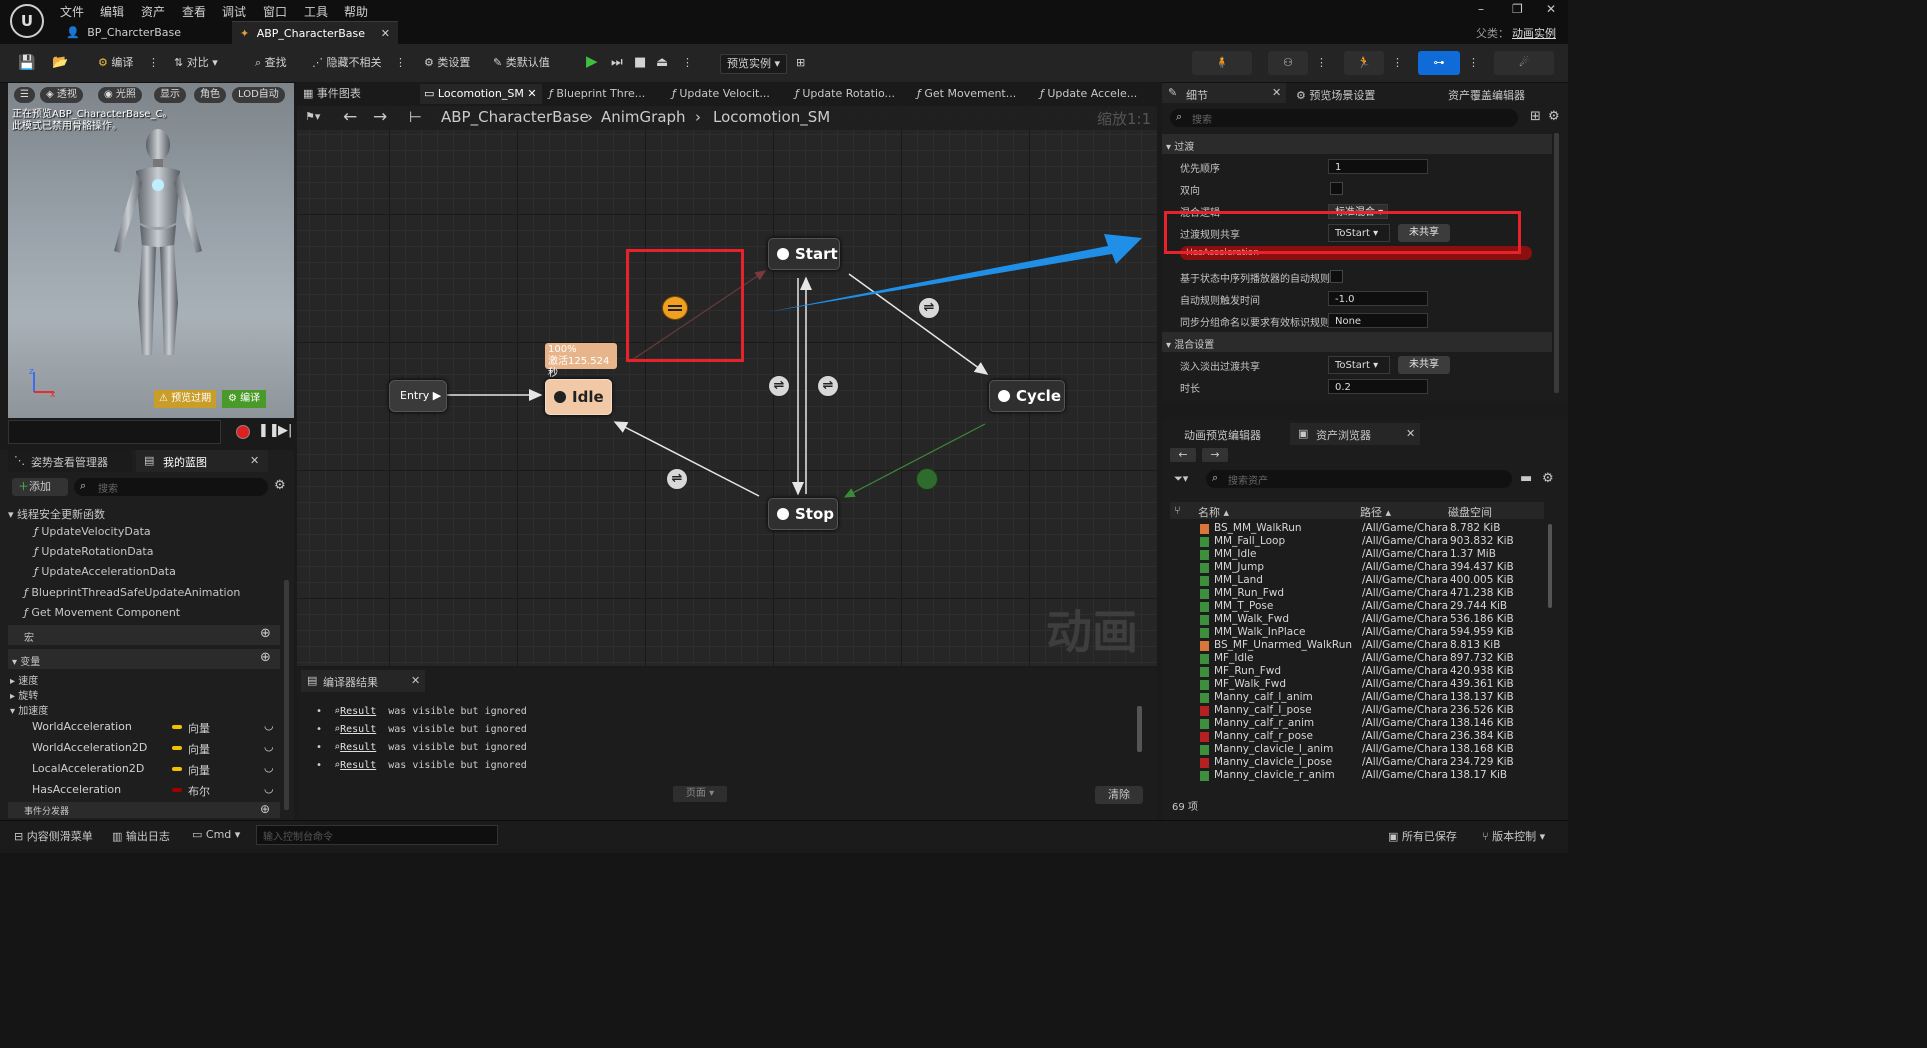  I want to click on asset-row: MM_Land/All/Game/Chara 400.005 KiB, so click(1358, 580).